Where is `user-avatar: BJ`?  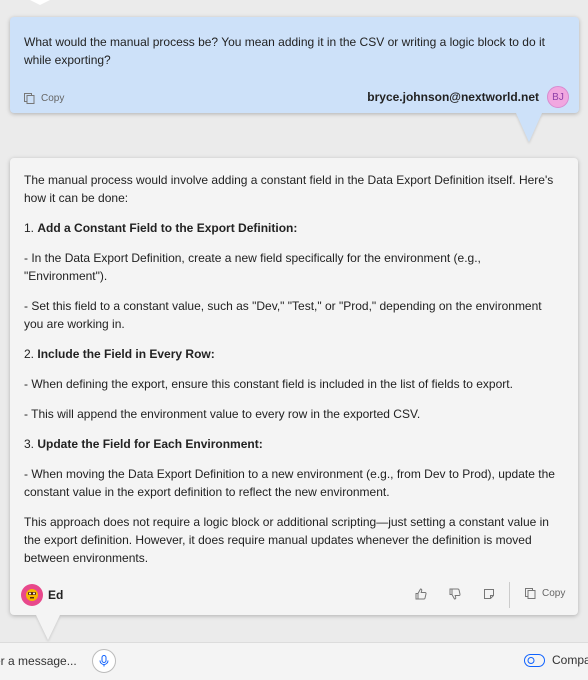
user-avatar: BJ is located at coordinates (558, 97).